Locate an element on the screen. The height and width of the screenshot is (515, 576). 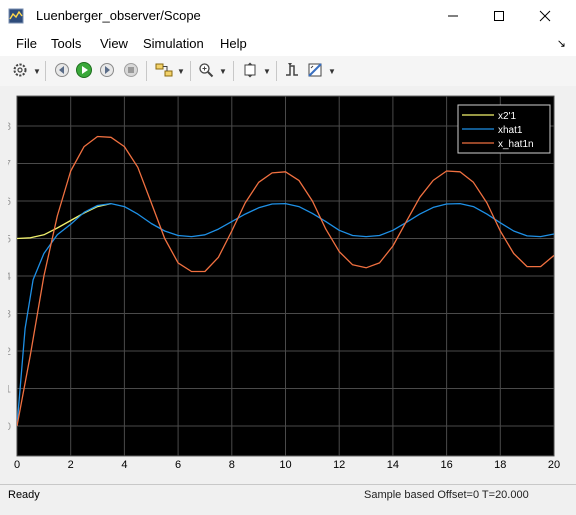
x-tick-label: 2 is located at coordinates (71, 465).